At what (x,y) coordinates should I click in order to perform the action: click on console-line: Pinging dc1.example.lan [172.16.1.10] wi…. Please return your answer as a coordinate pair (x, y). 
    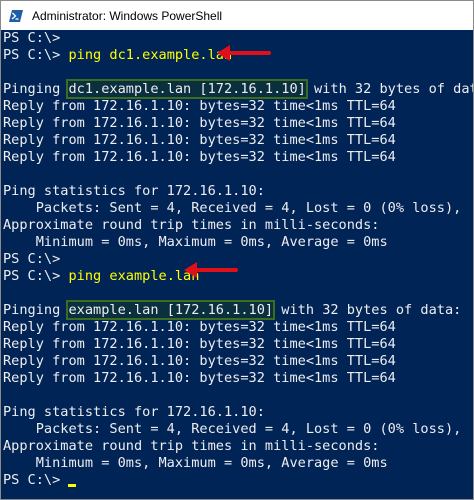
    Looking at the image, I should click on (238, 89).